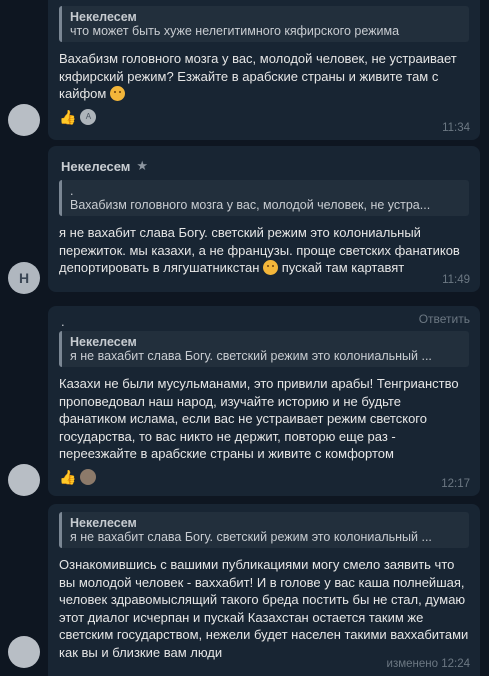 This screenshot has height=676, width=489. Describe the element at coordinates (72, 191) in the screenshot. I see `quote-line: .` at that location.